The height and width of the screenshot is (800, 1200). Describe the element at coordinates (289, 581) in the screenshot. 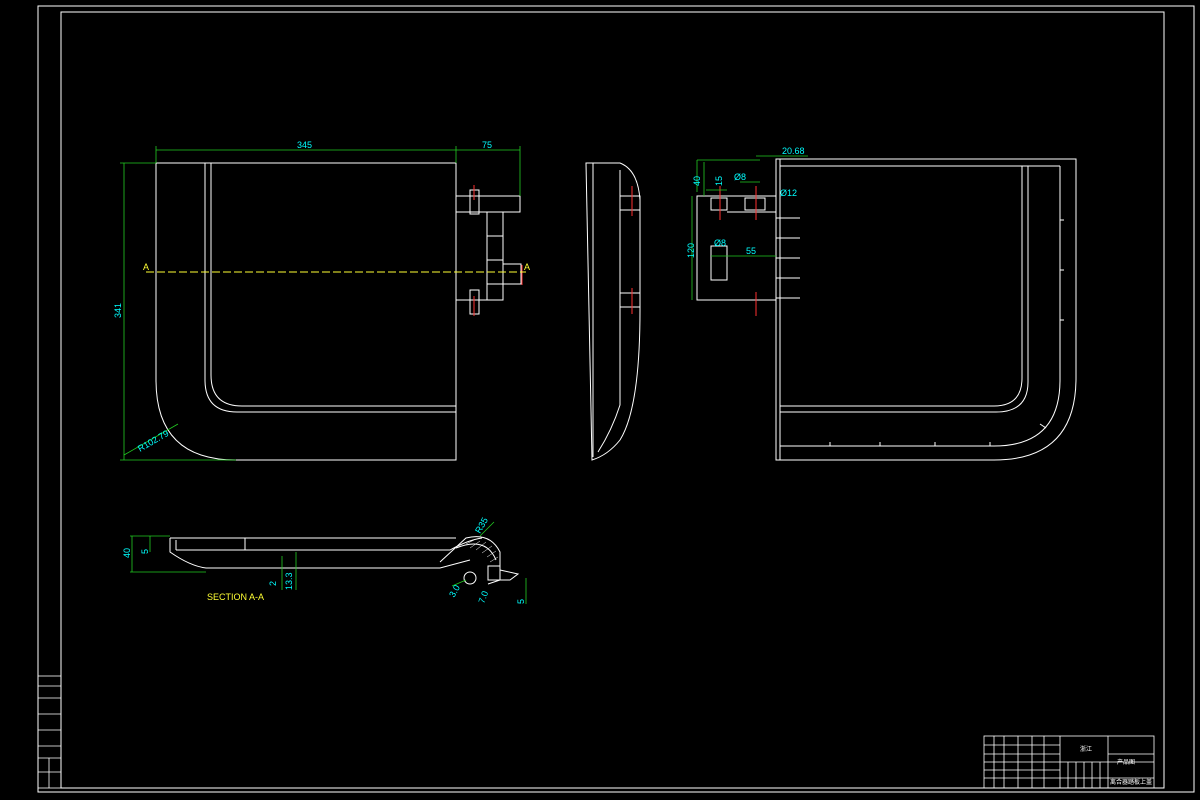

I see `sec-dim-133: 13.3` at that location.